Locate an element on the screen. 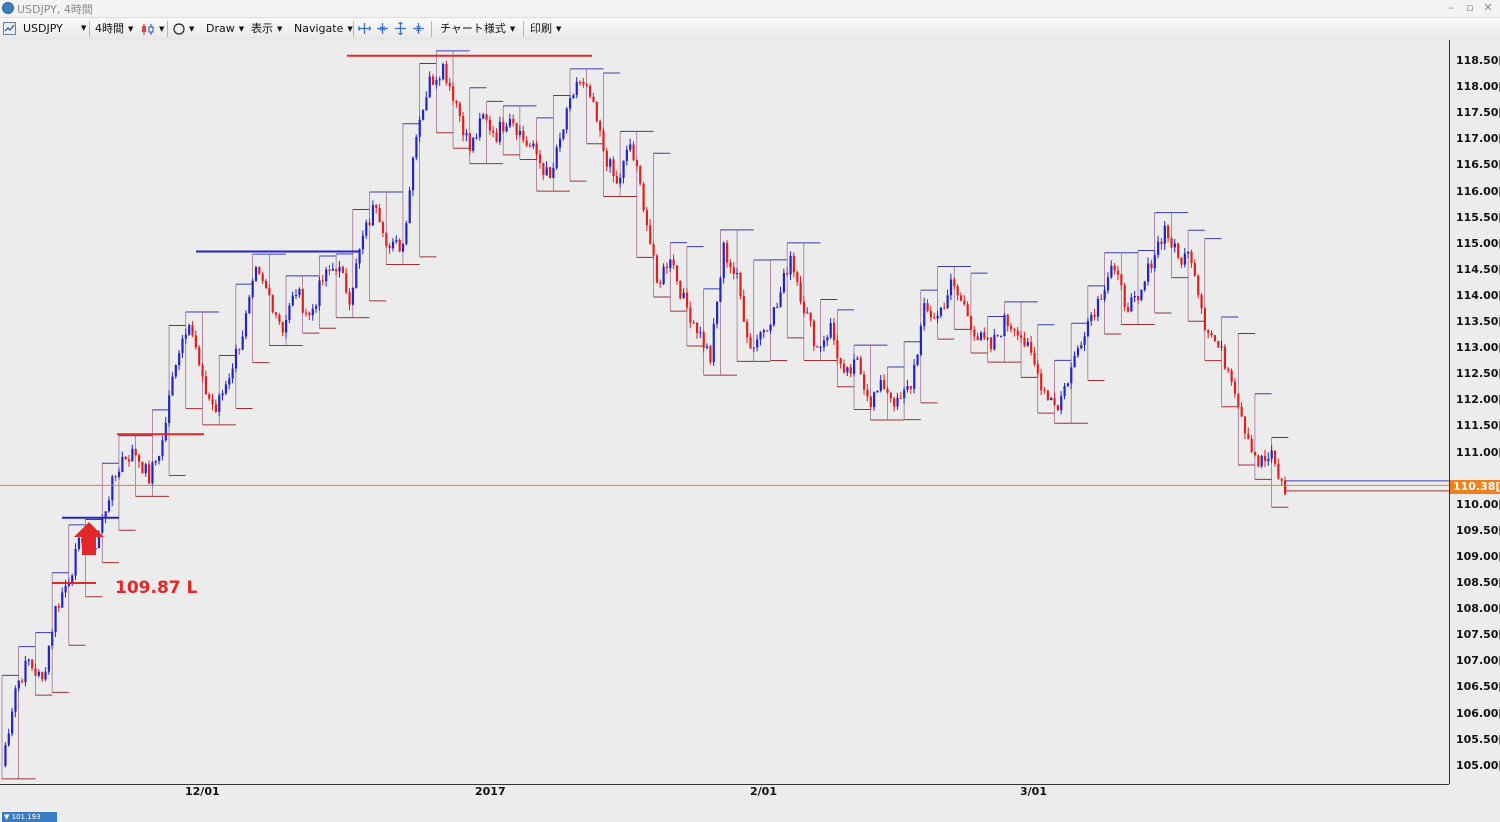 Image resolution: width=1500 pixels, height=822 pixels. navigate-label: Navigate is located at coordinates (319, 28).